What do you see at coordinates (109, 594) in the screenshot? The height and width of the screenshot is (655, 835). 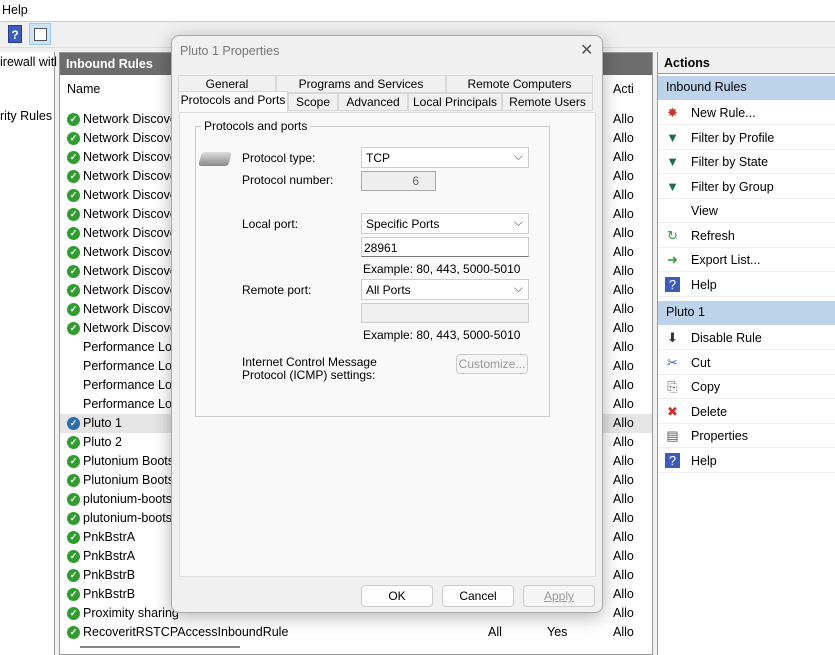 I see `rule-name: PnkBstrB` at bounding box center [109, 594].